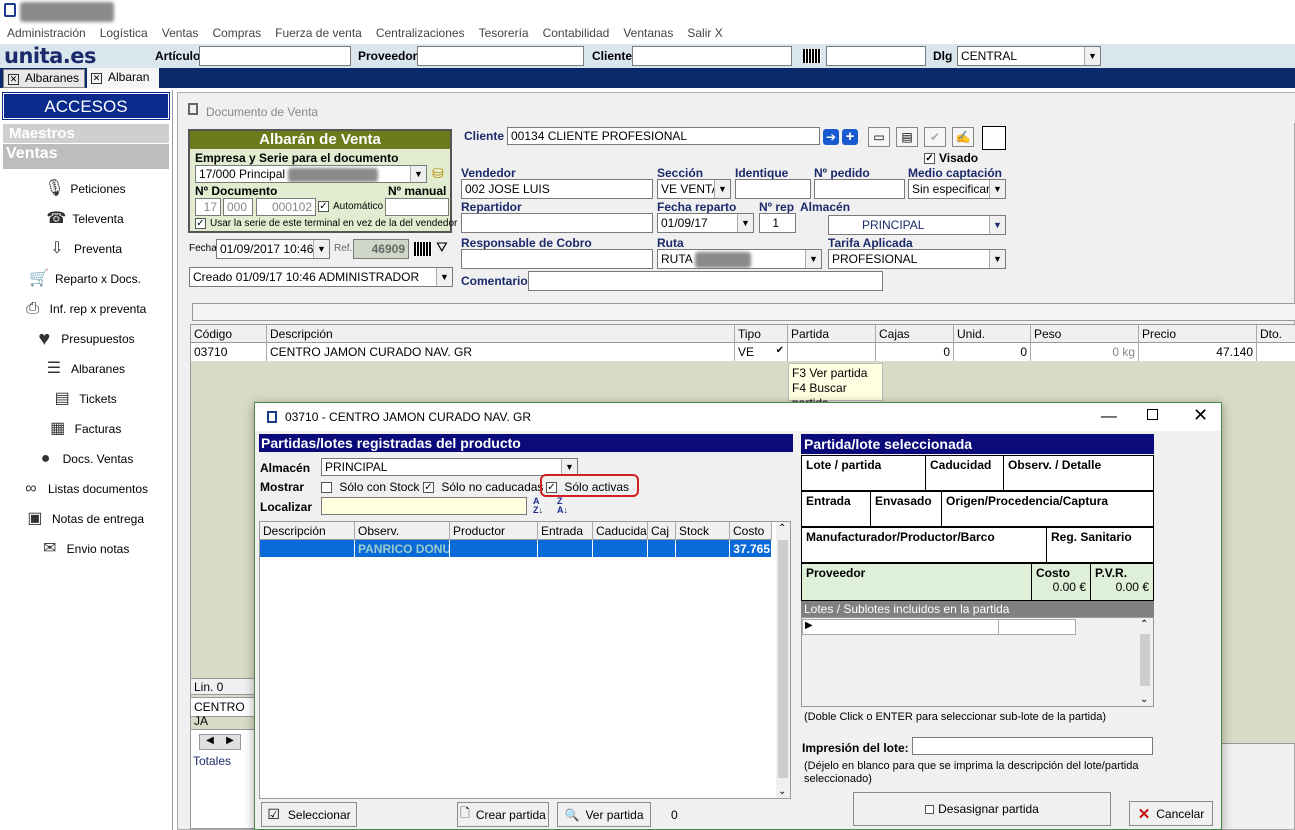  I want to click on menu-administracion: Administración, so click(46, 33).